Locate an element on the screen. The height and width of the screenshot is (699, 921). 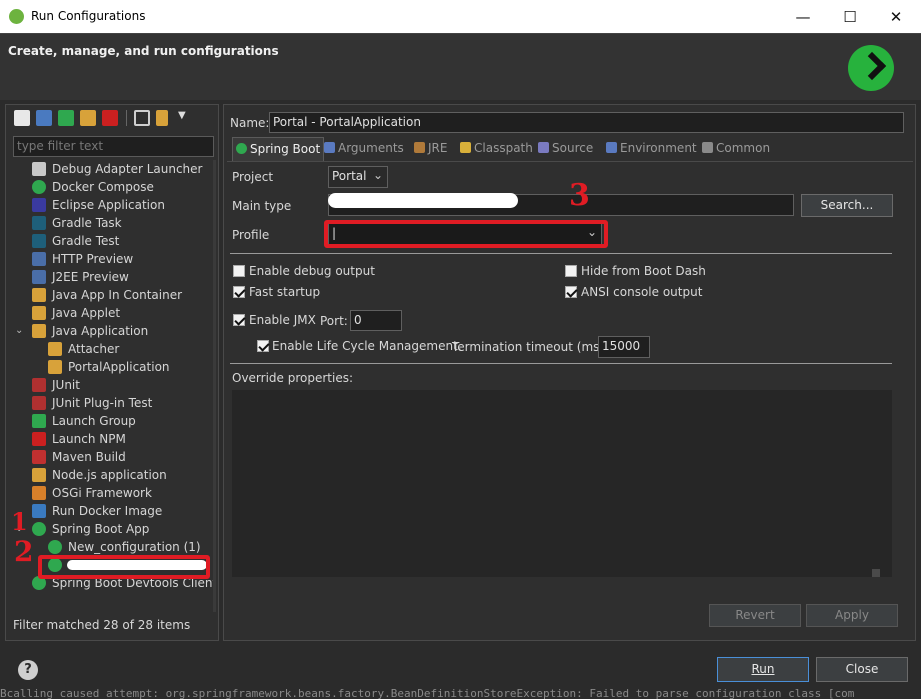
tree-item-label: PortalApplication is located at coordinates (119, 367).